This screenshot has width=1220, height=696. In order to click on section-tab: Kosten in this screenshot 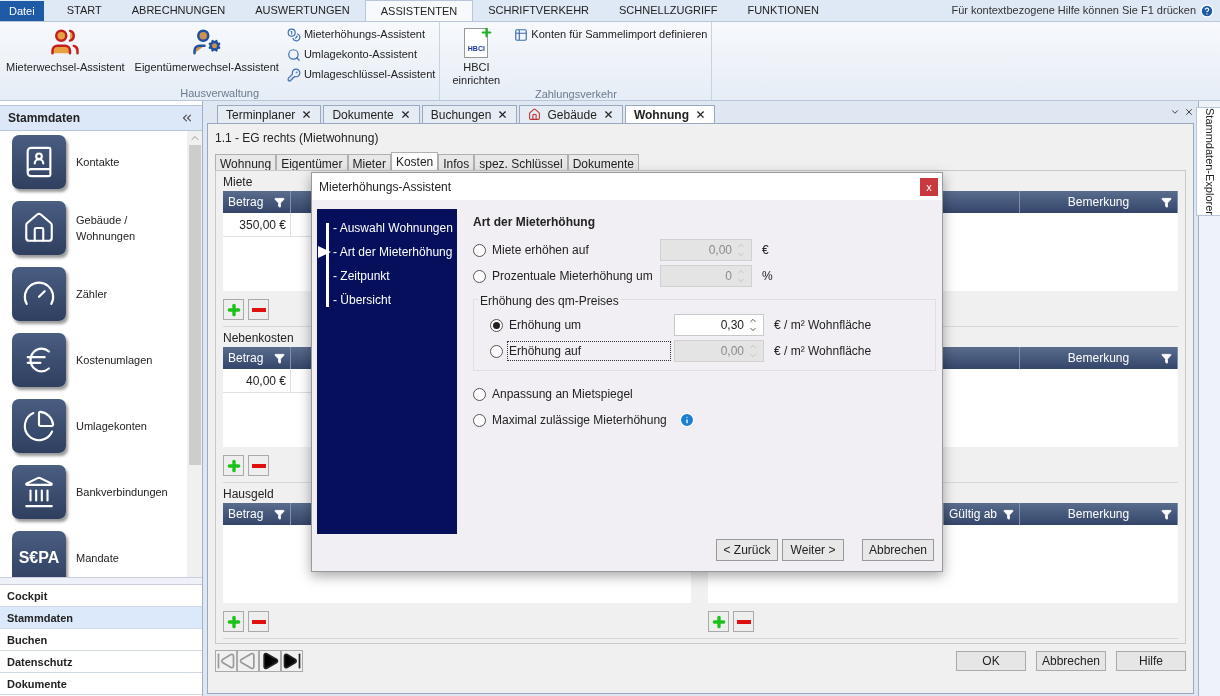, I will do `click(414, 161)`.